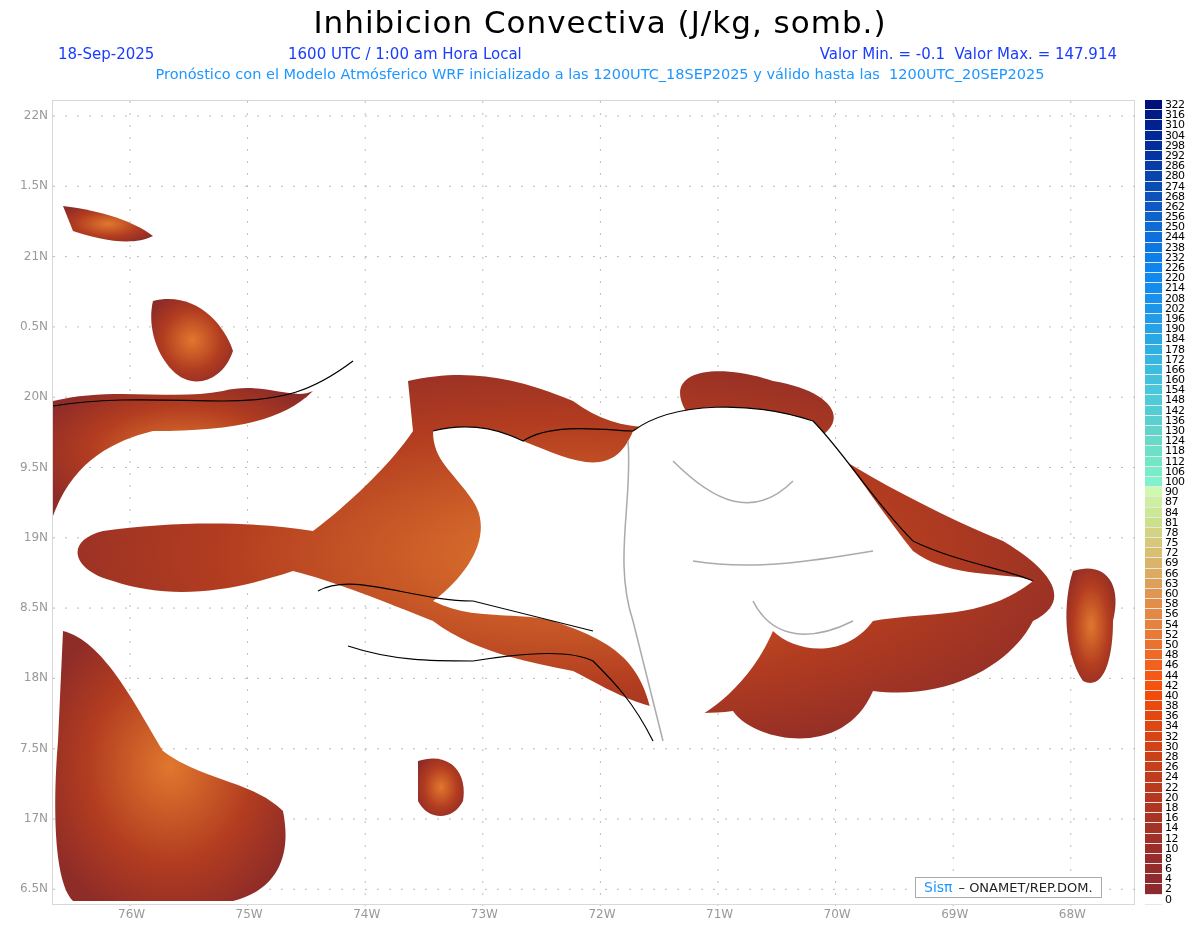 This screenshot has height=927, width=1200. I want to click on latitude-label: 20N, so click(35, 396).